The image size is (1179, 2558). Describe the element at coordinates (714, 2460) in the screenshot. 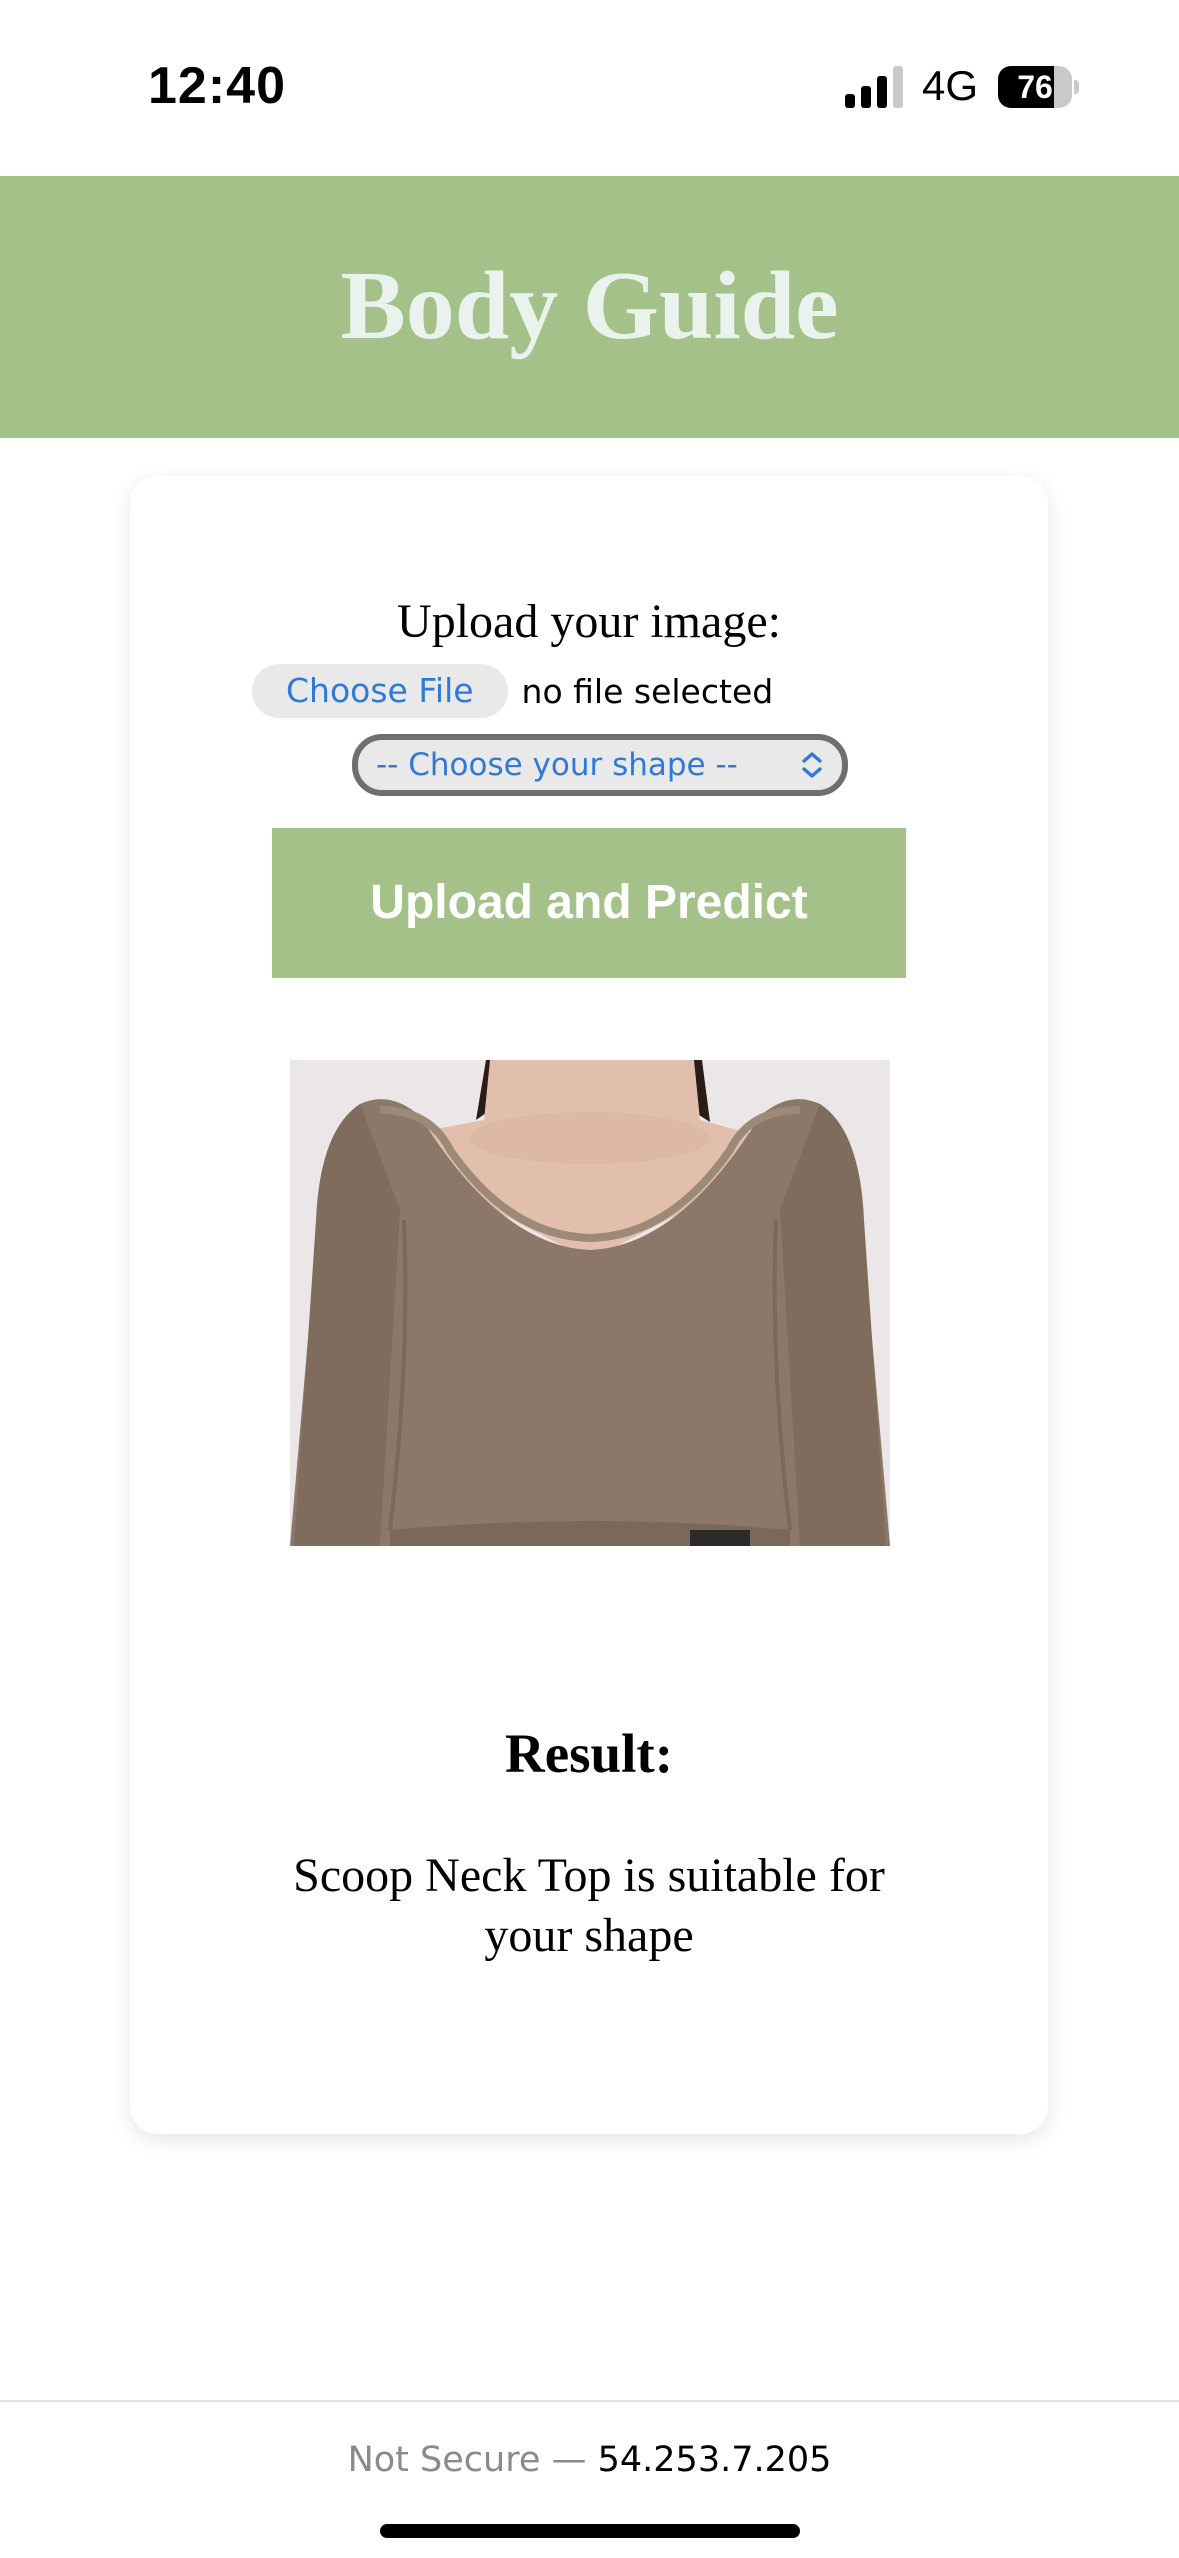

I see `address-host: 54.253.7.205` at that location.